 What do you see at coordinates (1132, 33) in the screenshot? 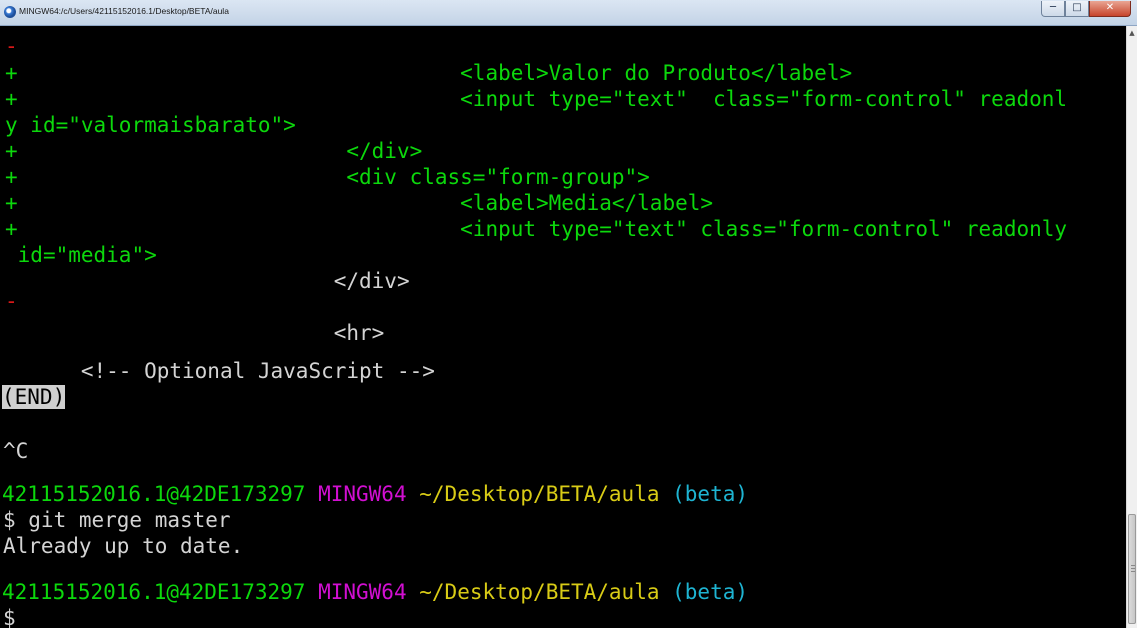
I see `scroll-up-arrow-icon: ▲` at bounding box center [1132, 33].